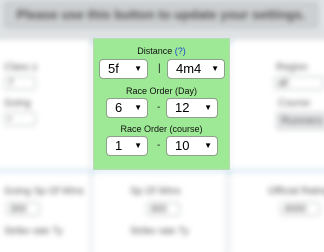 Image resolution: width=324 pixels, height=252 pixels. Describe the element at coordinates (113, 68) in the screenshot. I see `distance-min-value: 5f` at that location.